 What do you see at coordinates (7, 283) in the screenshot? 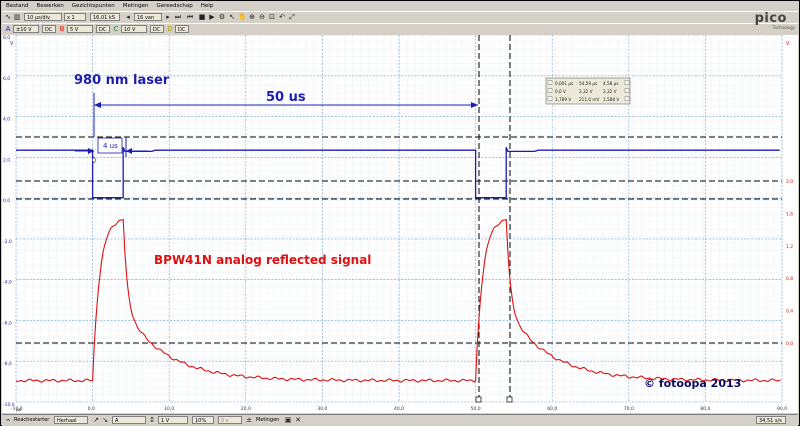
I see `left-tick-label: -4,0` at bounding box center [7, 283].